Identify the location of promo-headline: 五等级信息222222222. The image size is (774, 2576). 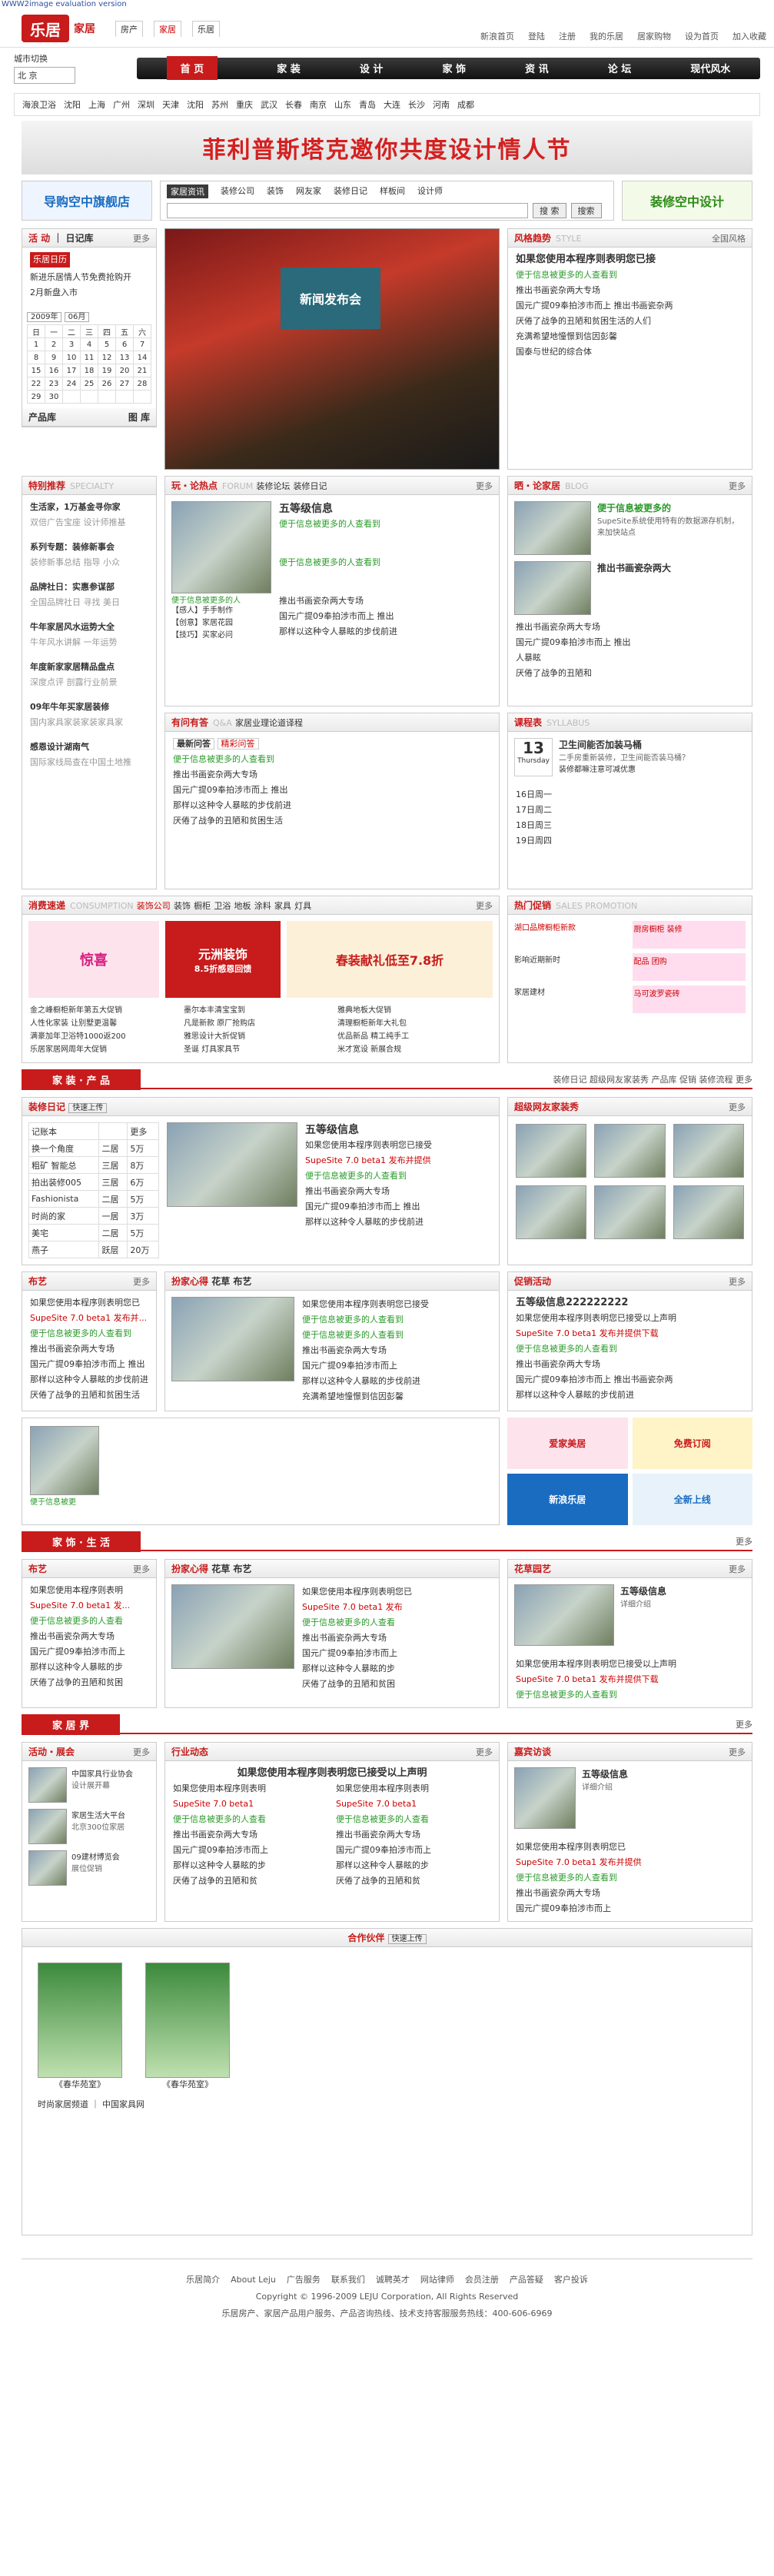
(630, 1303).